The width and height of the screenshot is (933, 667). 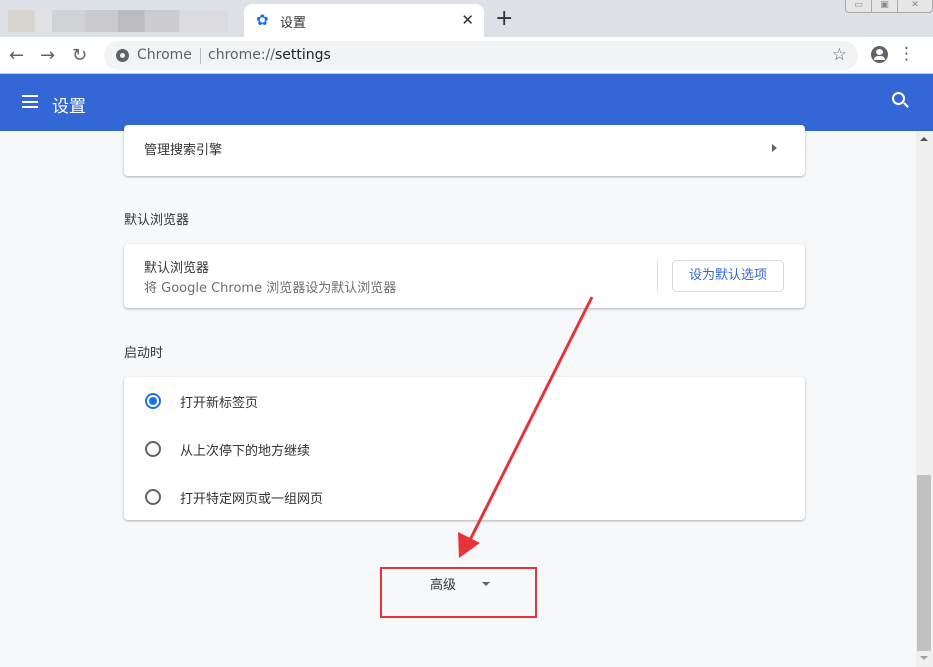 What do you see at coordinates (464, 276) in the screenshot?
I see `default-browser-card: 默认浏览器 将 Google Chrome 浏览器设为默认浏览器 设为默认选项` at bounding box center [464, 276].